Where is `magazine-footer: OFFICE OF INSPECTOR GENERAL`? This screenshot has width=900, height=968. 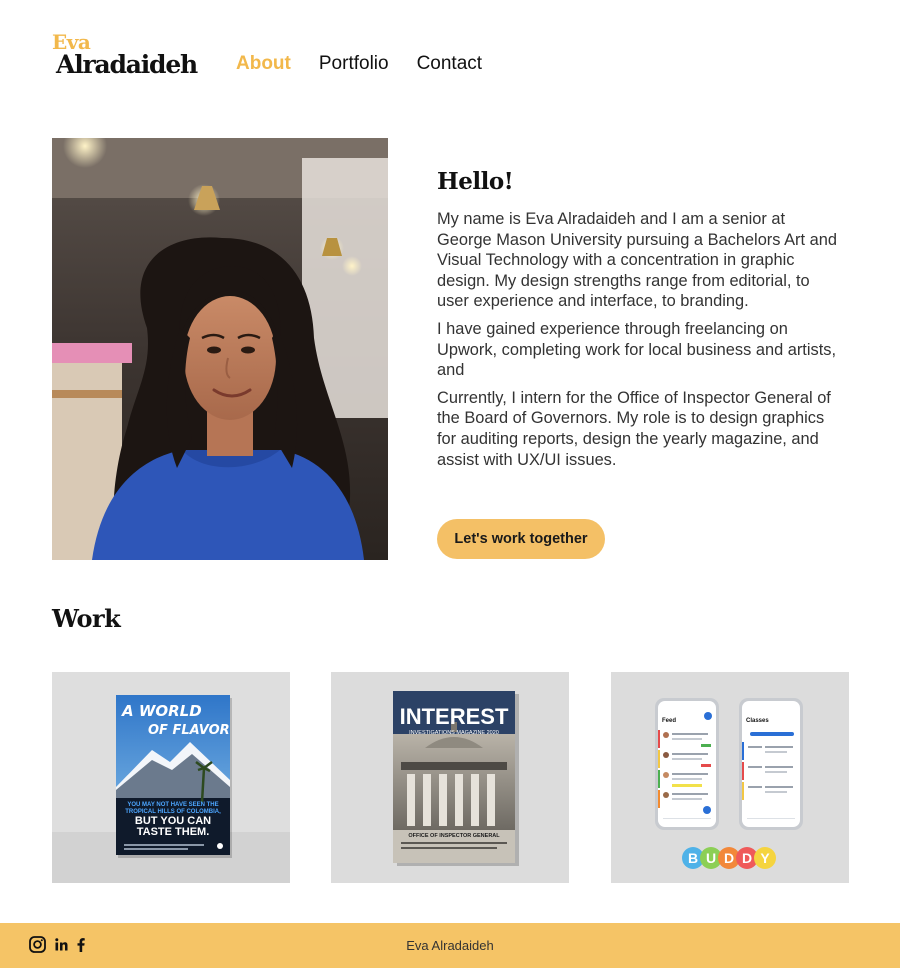
magazine-footer: OFFICE OF INSPECTOR GENERAL is located at coordinates (454, 836).